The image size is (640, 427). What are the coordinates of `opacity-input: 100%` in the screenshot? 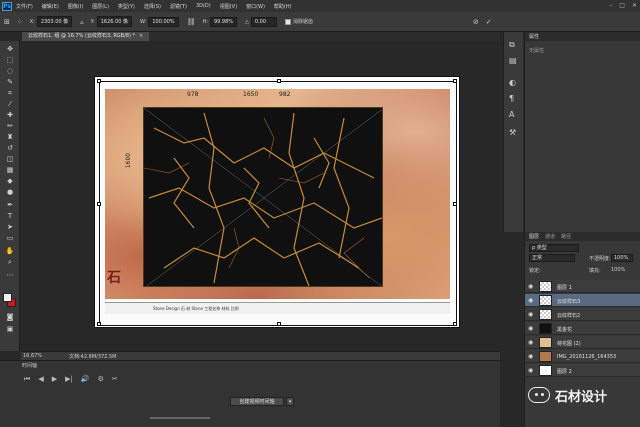 It's located at (622, 258).